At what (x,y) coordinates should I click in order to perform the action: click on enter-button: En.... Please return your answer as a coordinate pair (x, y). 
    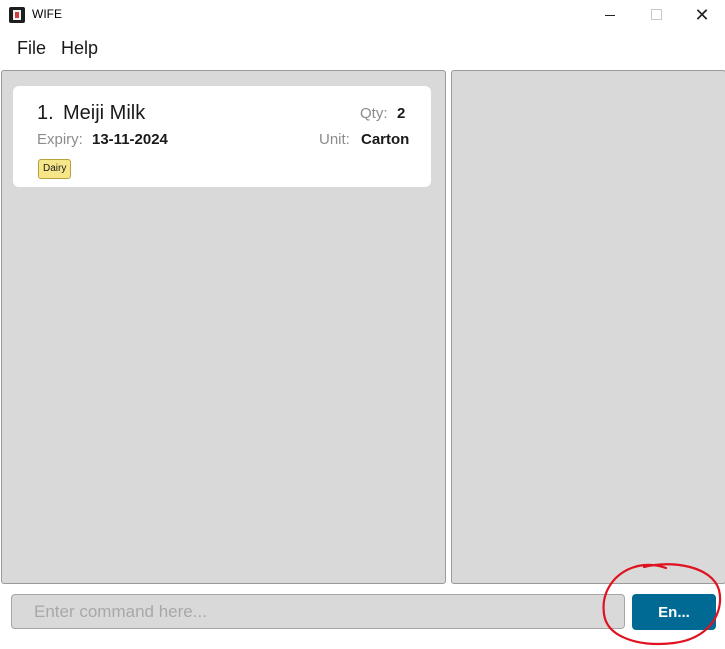
    Looking at the image, I should click on (674, 612).